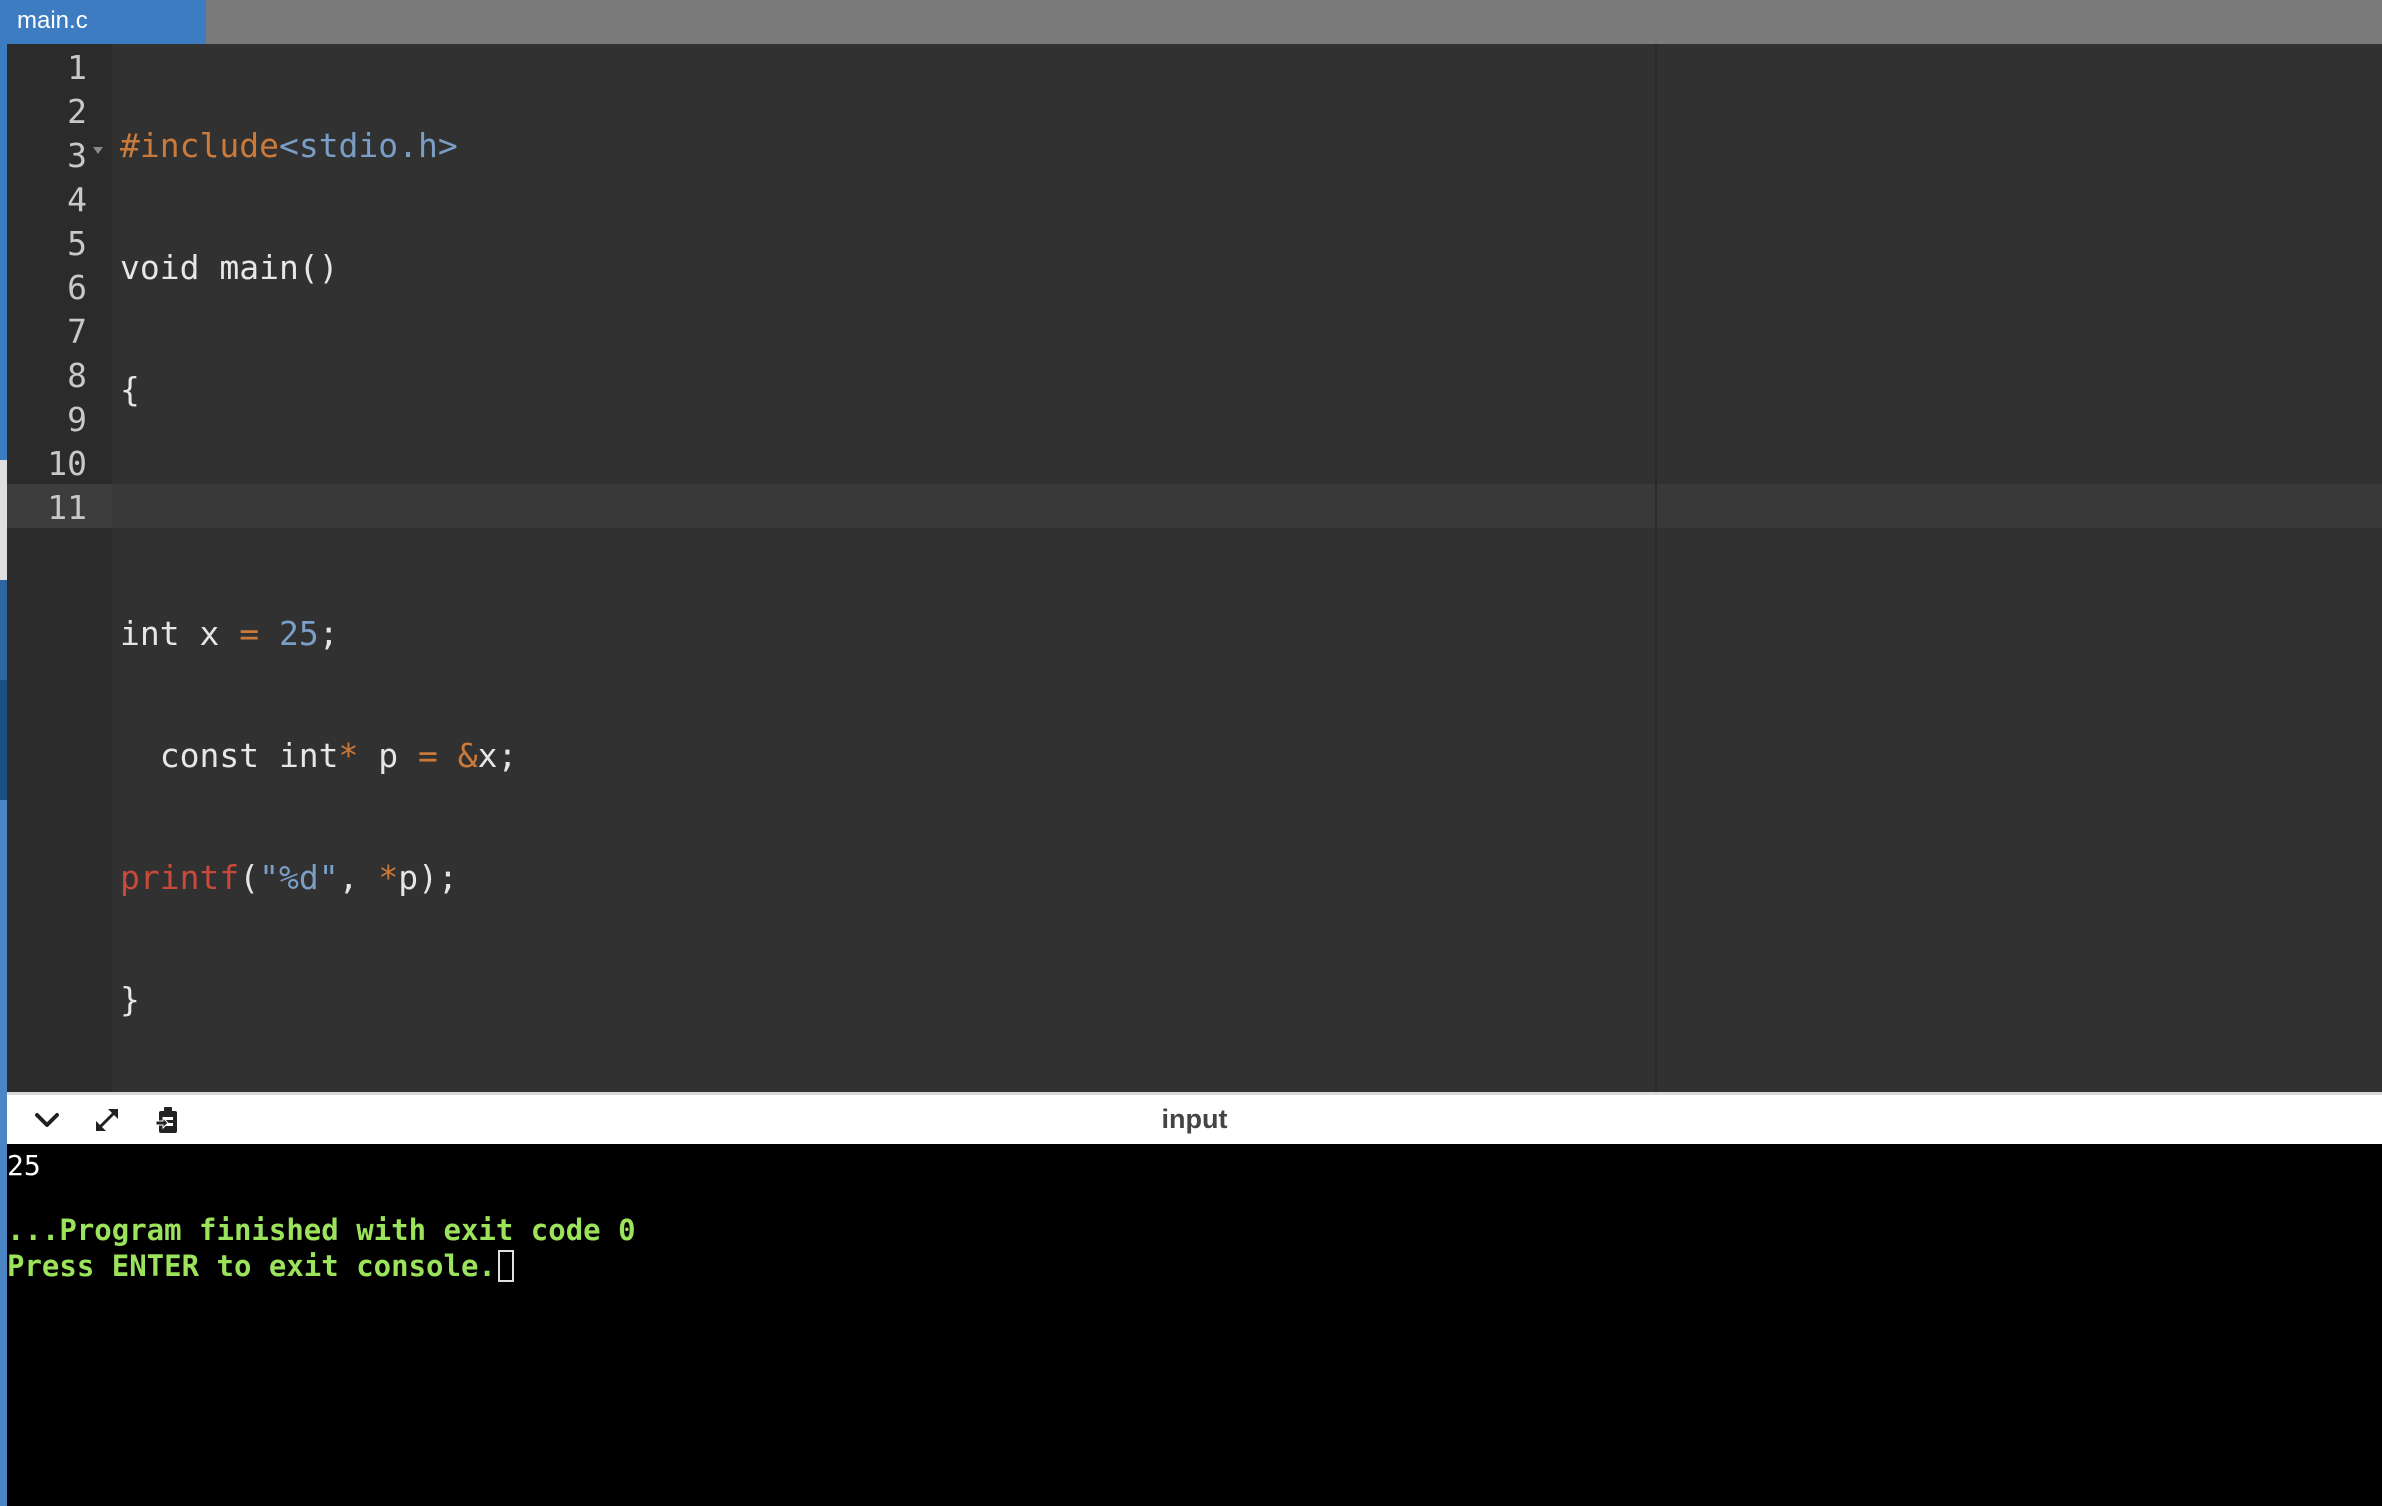 The image size is (2382, 1506). I want to click on code-function: printf, so click(180, 877).